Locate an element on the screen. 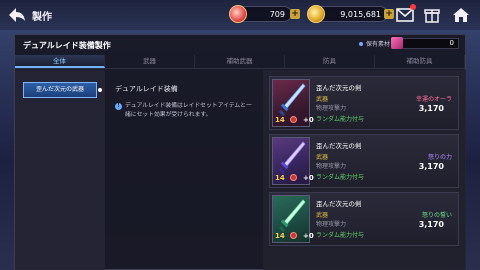 Image resolution: width=480 pixels, height=270 pixels. mail-icon is located at coordinates (405, 15).